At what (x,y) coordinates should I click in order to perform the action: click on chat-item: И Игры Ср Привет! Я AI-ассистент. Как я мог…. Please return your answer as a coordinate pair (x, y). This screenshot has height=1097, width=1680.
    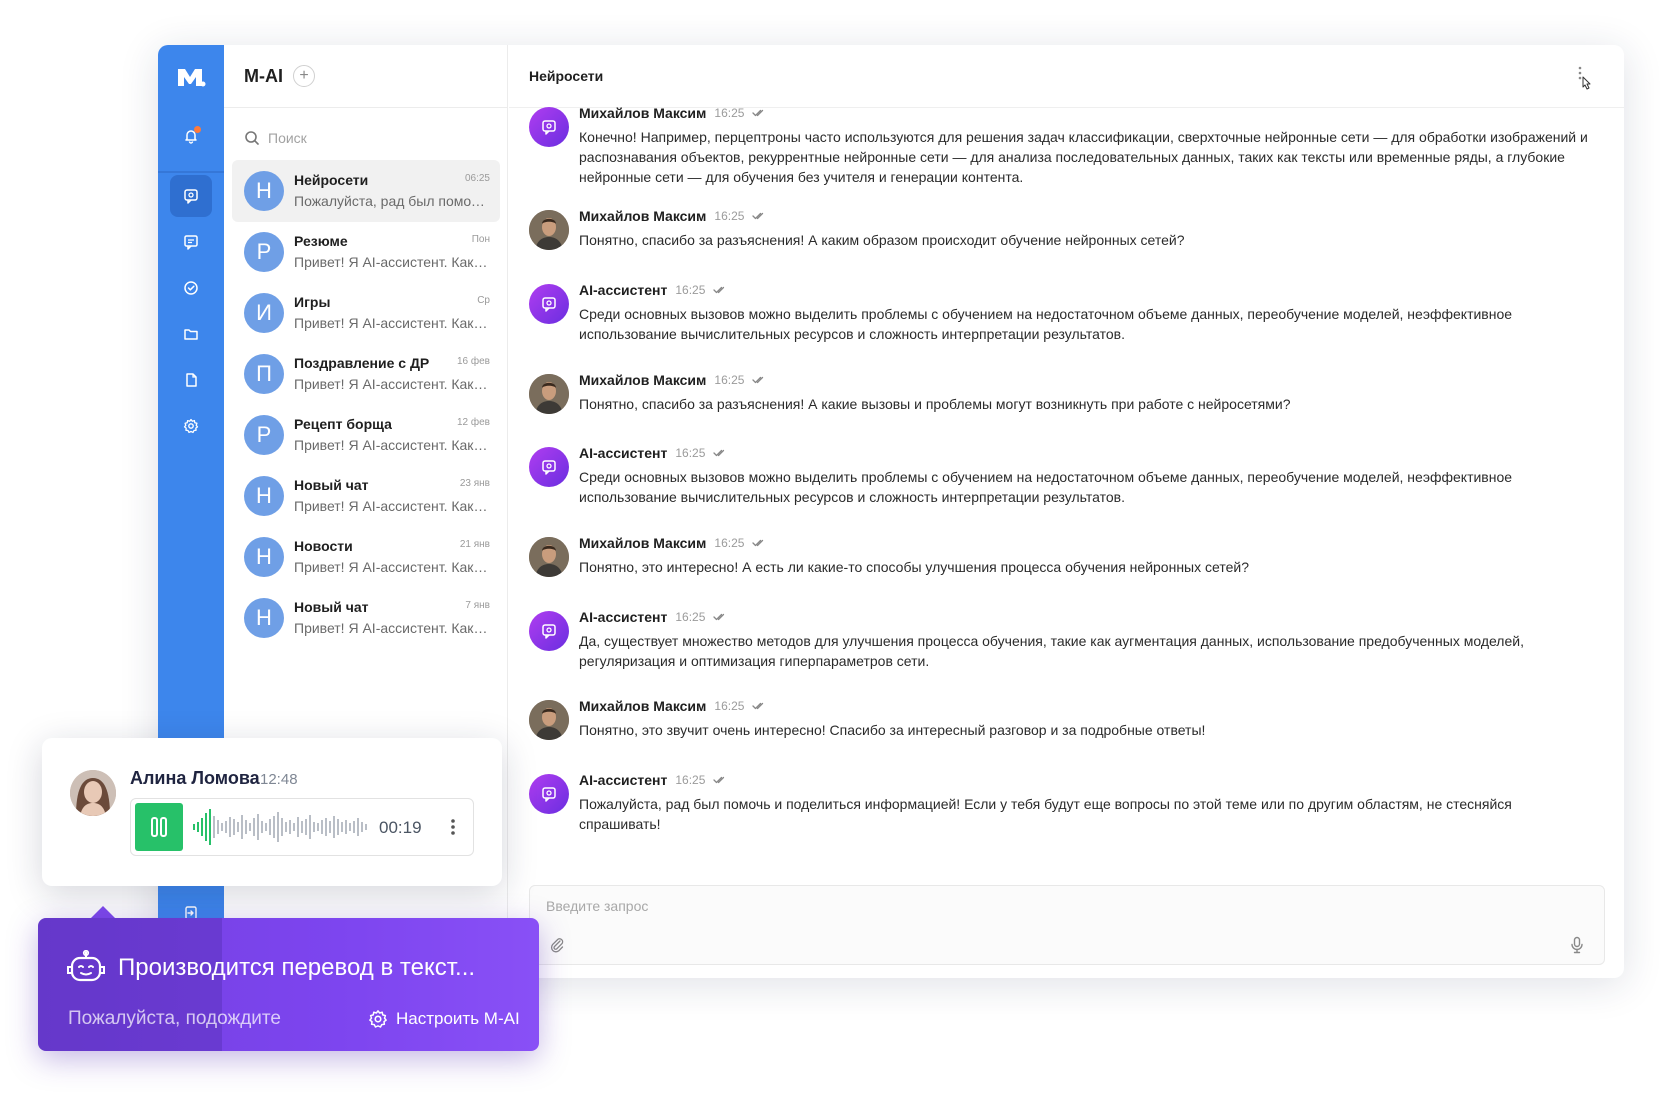
    Looking at the image, I should click on (366, 313).